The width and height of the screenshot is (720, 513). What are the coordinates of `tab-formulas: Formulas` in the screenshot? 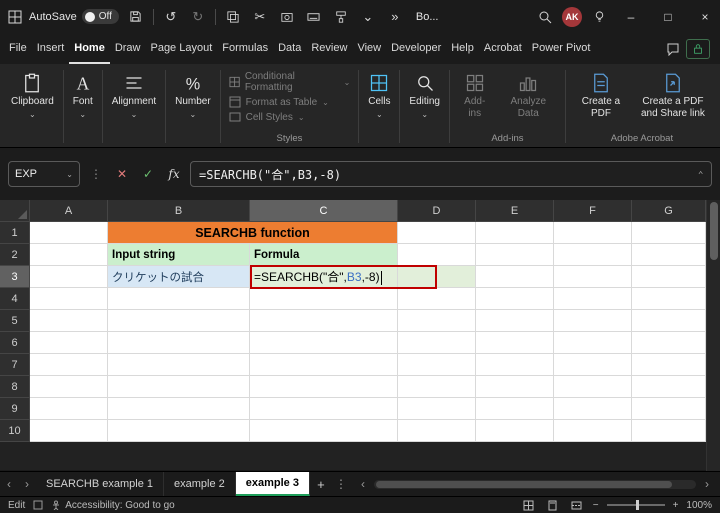 It's located at (245, 48).